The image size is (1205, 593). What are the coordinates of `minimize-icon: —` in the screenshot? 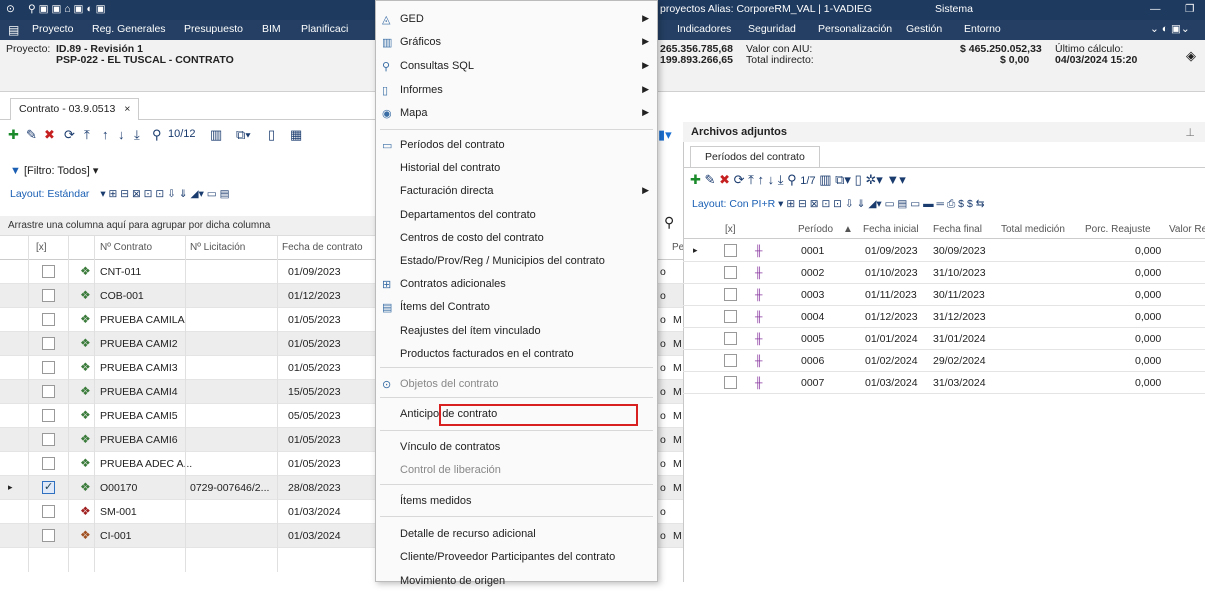 It's located at (1155, 9).